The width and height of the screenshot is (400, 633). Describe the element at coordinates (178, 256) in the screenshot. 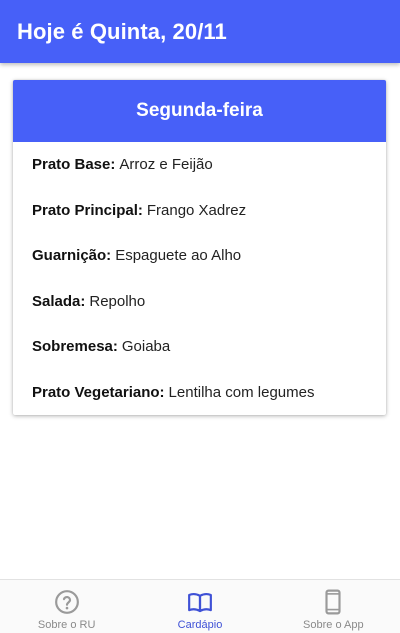

I see `menu-item-value: Espaguete ao Alho` at that location.